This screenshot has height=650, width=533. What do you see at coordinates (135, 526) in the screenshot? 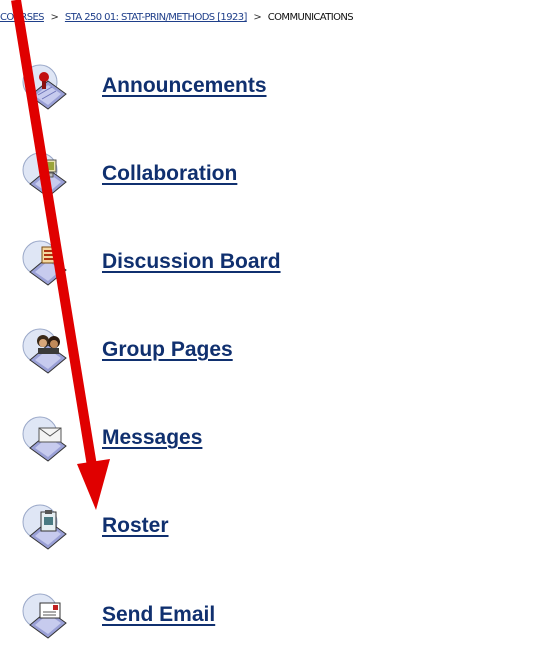
I see `roster-link: Roster` at bounding box center [135, 526].